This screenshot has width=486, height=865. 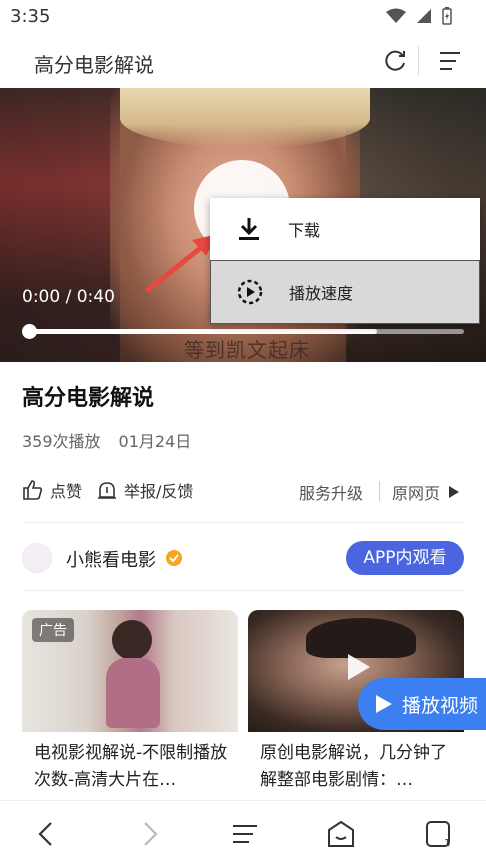 What do you see at coordinates (304, 230) in the screenshot?
I see `menu-item-label: 下载` at bounding box center [304, 230].